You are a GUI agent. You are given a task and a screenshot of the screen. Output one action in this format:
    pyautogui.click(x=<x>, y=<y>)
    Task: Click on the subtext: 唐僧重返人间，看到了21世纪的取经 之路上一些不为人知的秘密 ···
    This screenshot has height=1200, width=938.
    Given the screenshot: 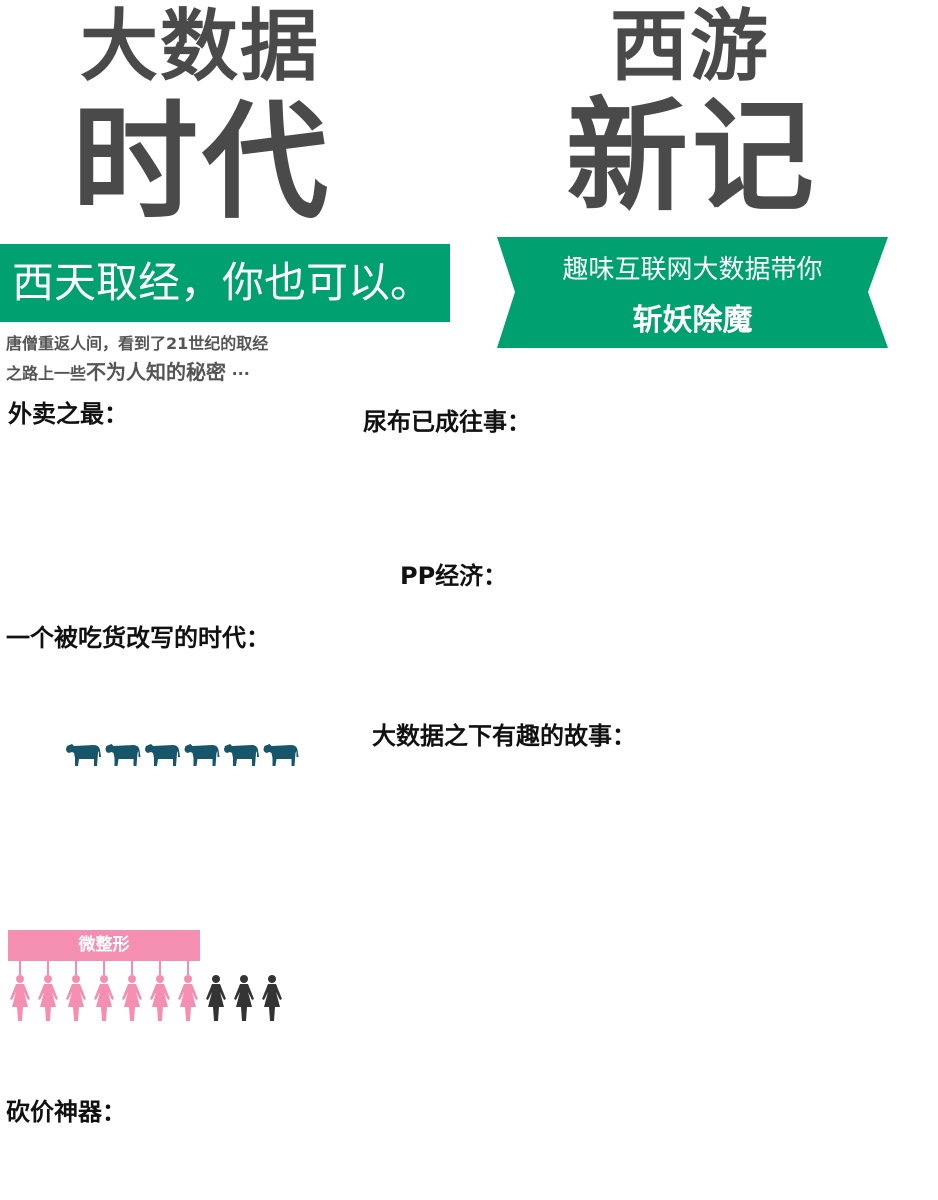 What is the action you would take?
    pyautogui.click(x=137, y=359)
    